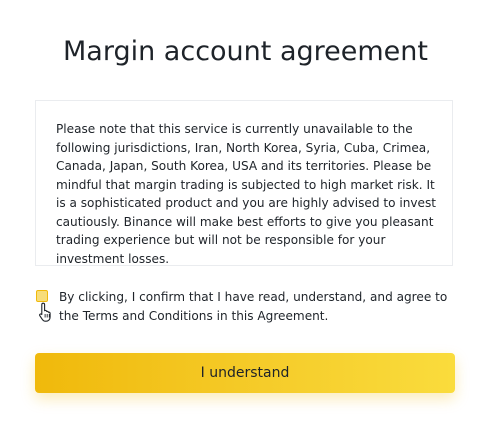 The image size is (491, 430). Describe the element at coordinates (245, 373) in the screenshot. I see `i-understand-button: I understand` at that location.